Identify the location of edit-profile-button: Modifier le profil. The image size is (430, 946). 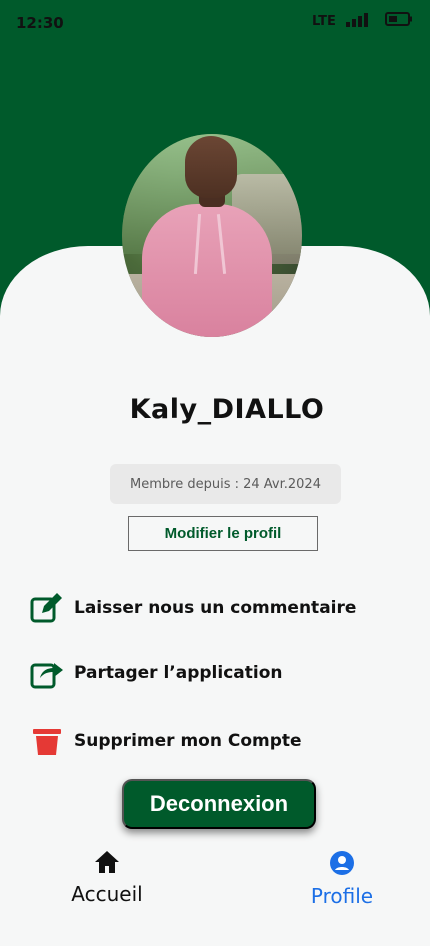
(223, 533).